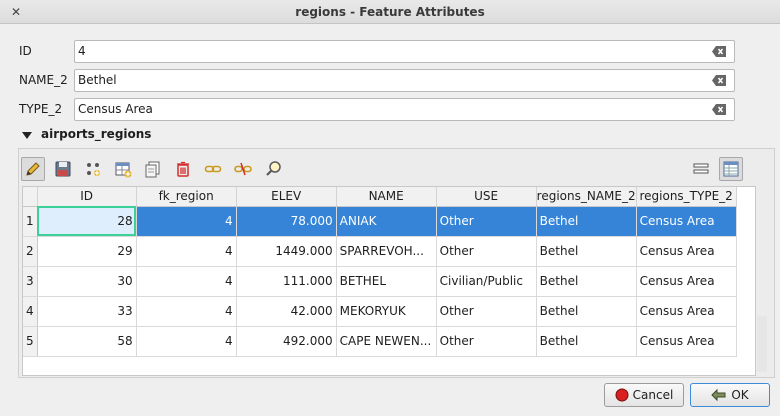  What do you see at coordinates (87, 197) in the screenshot?
I see `column-header: ID` at bounding box center [87, 197].